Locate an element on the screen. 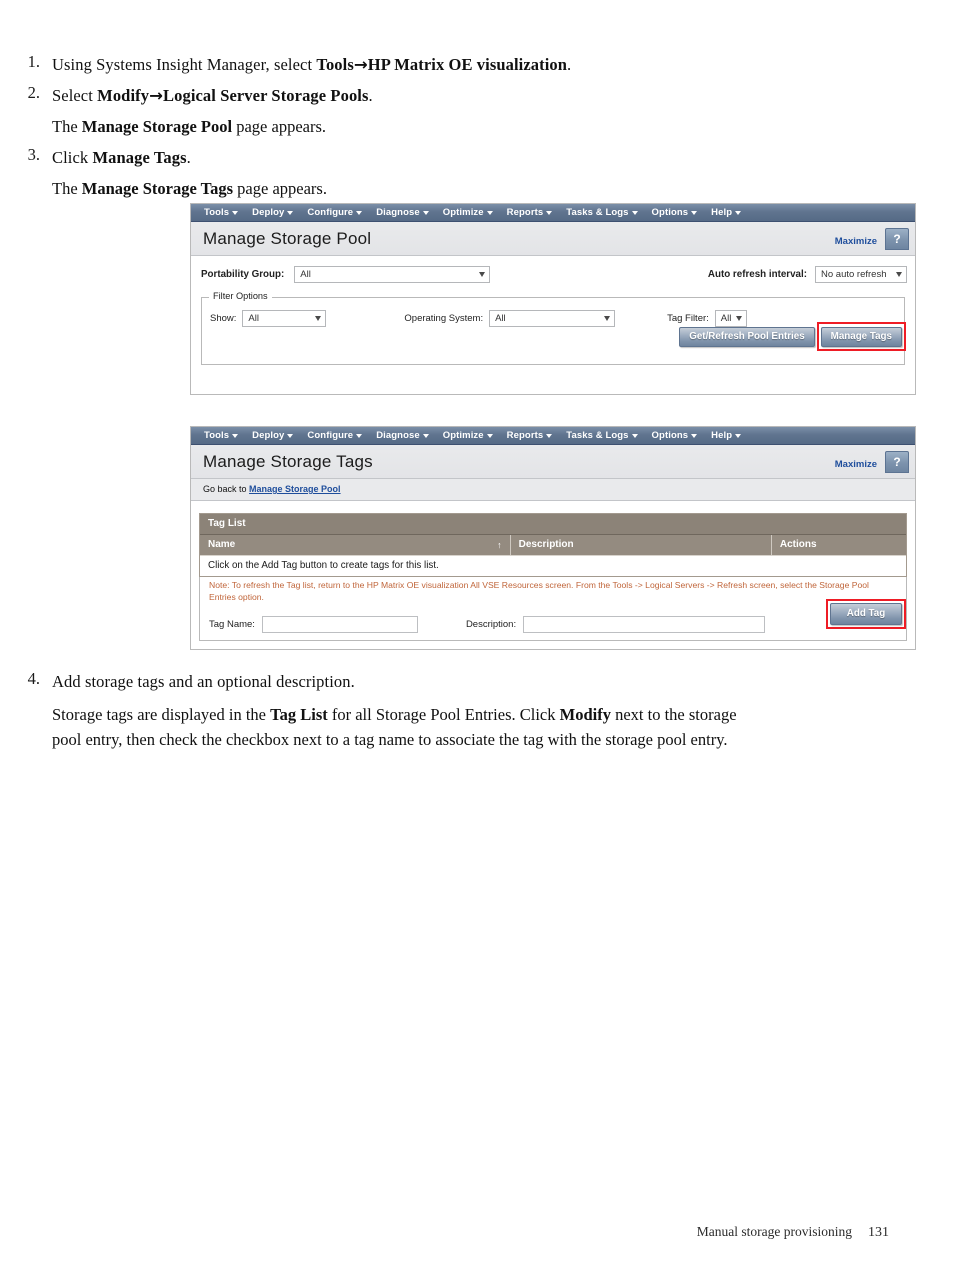 Image resolution: width=954 pixels, height=1271 pixels. step-number: 1. is located at coordinates (33, 61).